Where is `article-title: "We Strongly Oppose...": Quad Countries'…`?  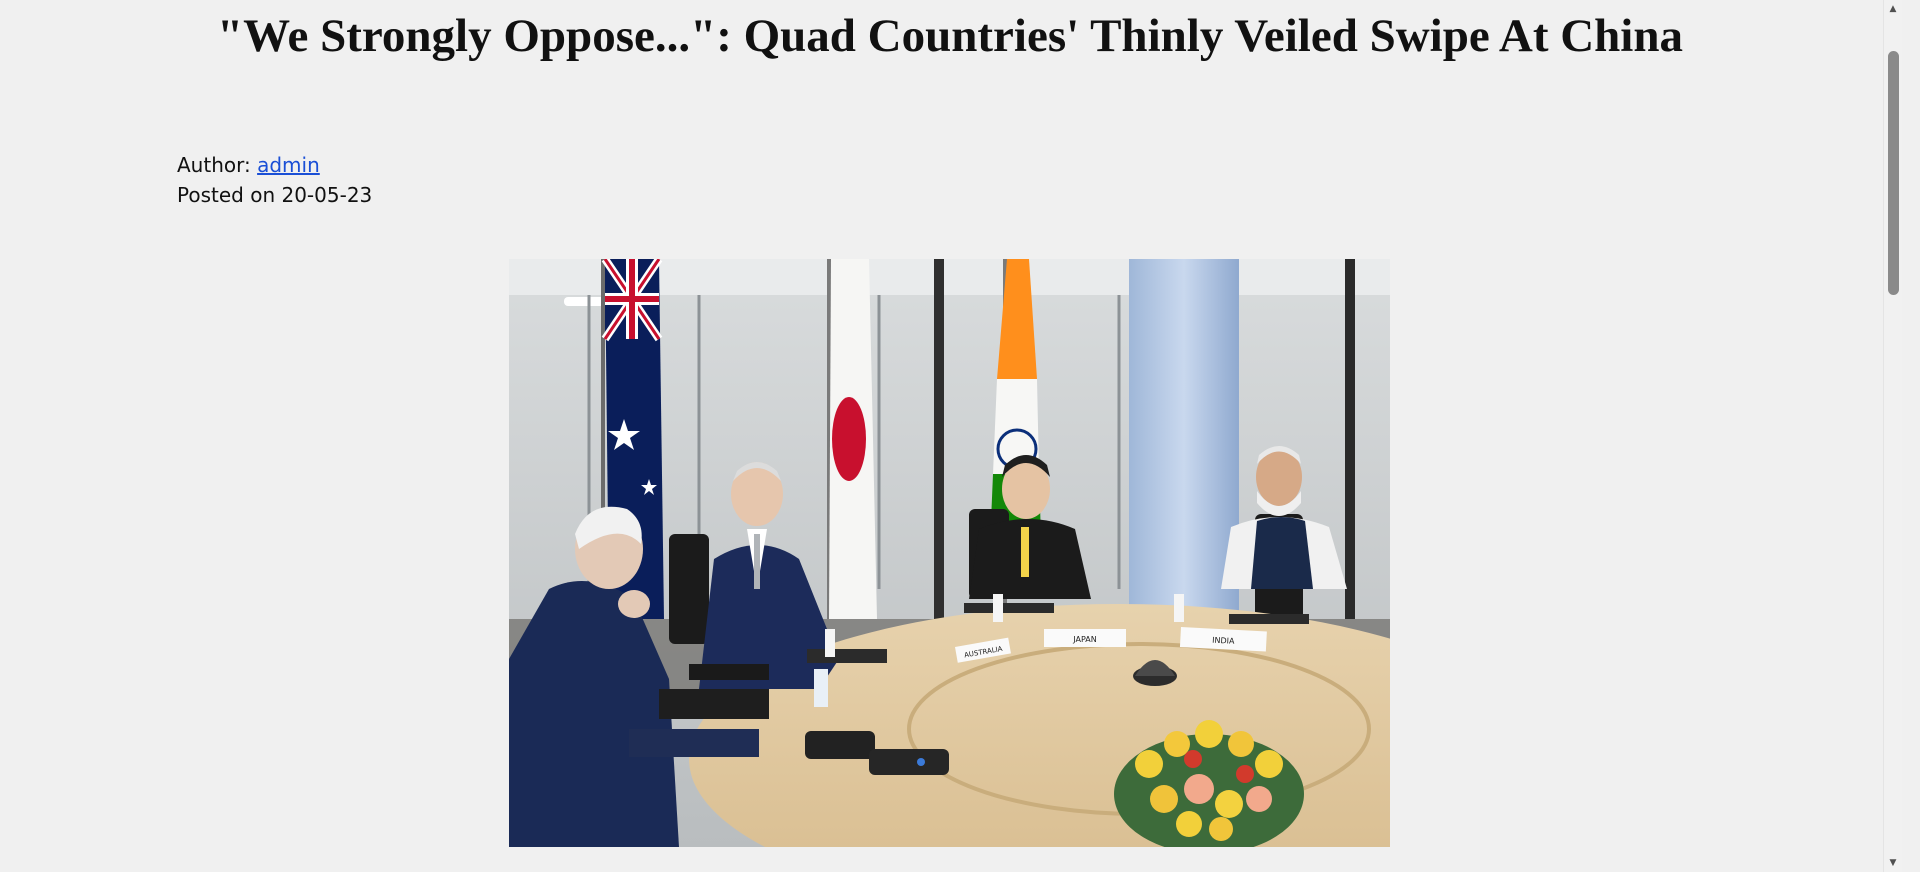
article-title: "We Strongly Oppose...": Quad Countries'… is located at coordinates (950, 36).